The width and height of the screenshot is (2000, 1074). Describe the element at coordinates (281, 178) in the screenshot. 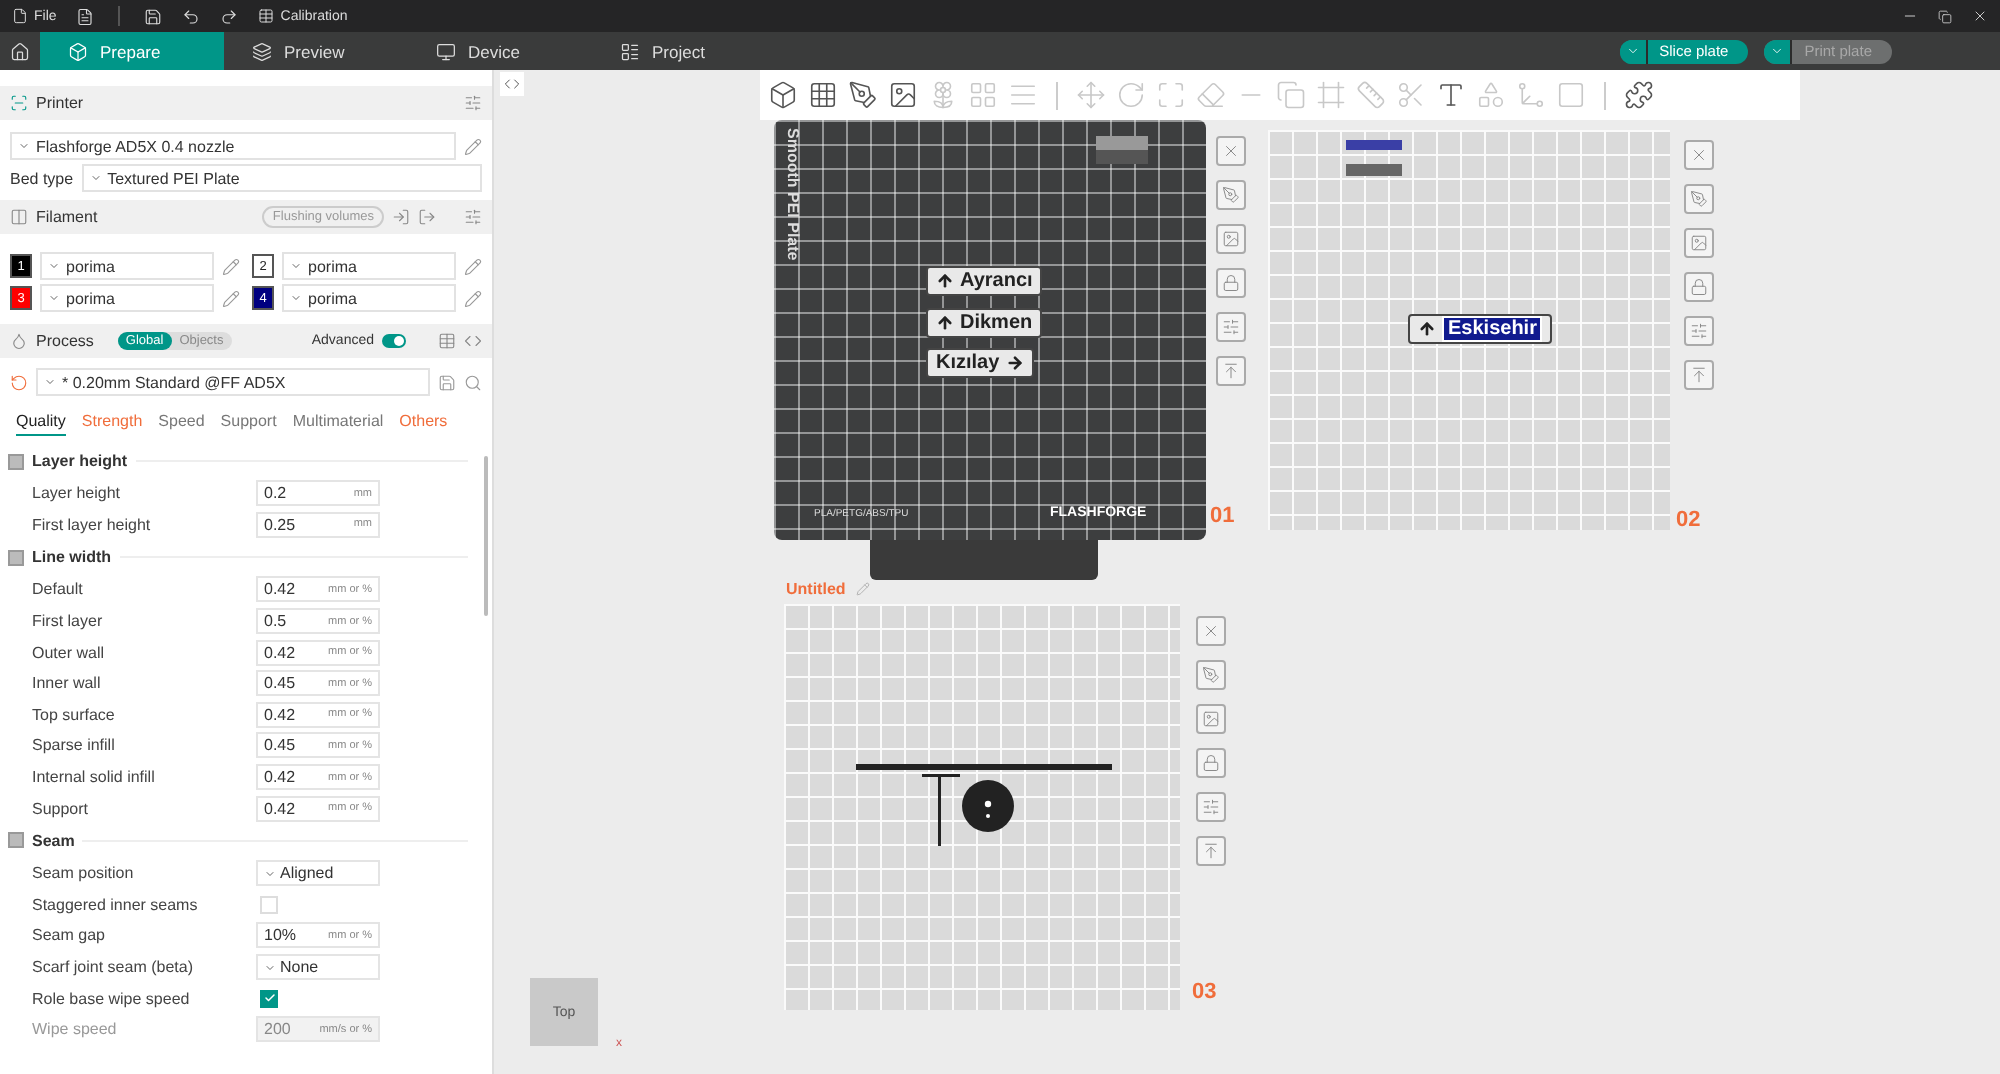

I see `bed-type-dropdown: Textured PEI Plate` at that location.